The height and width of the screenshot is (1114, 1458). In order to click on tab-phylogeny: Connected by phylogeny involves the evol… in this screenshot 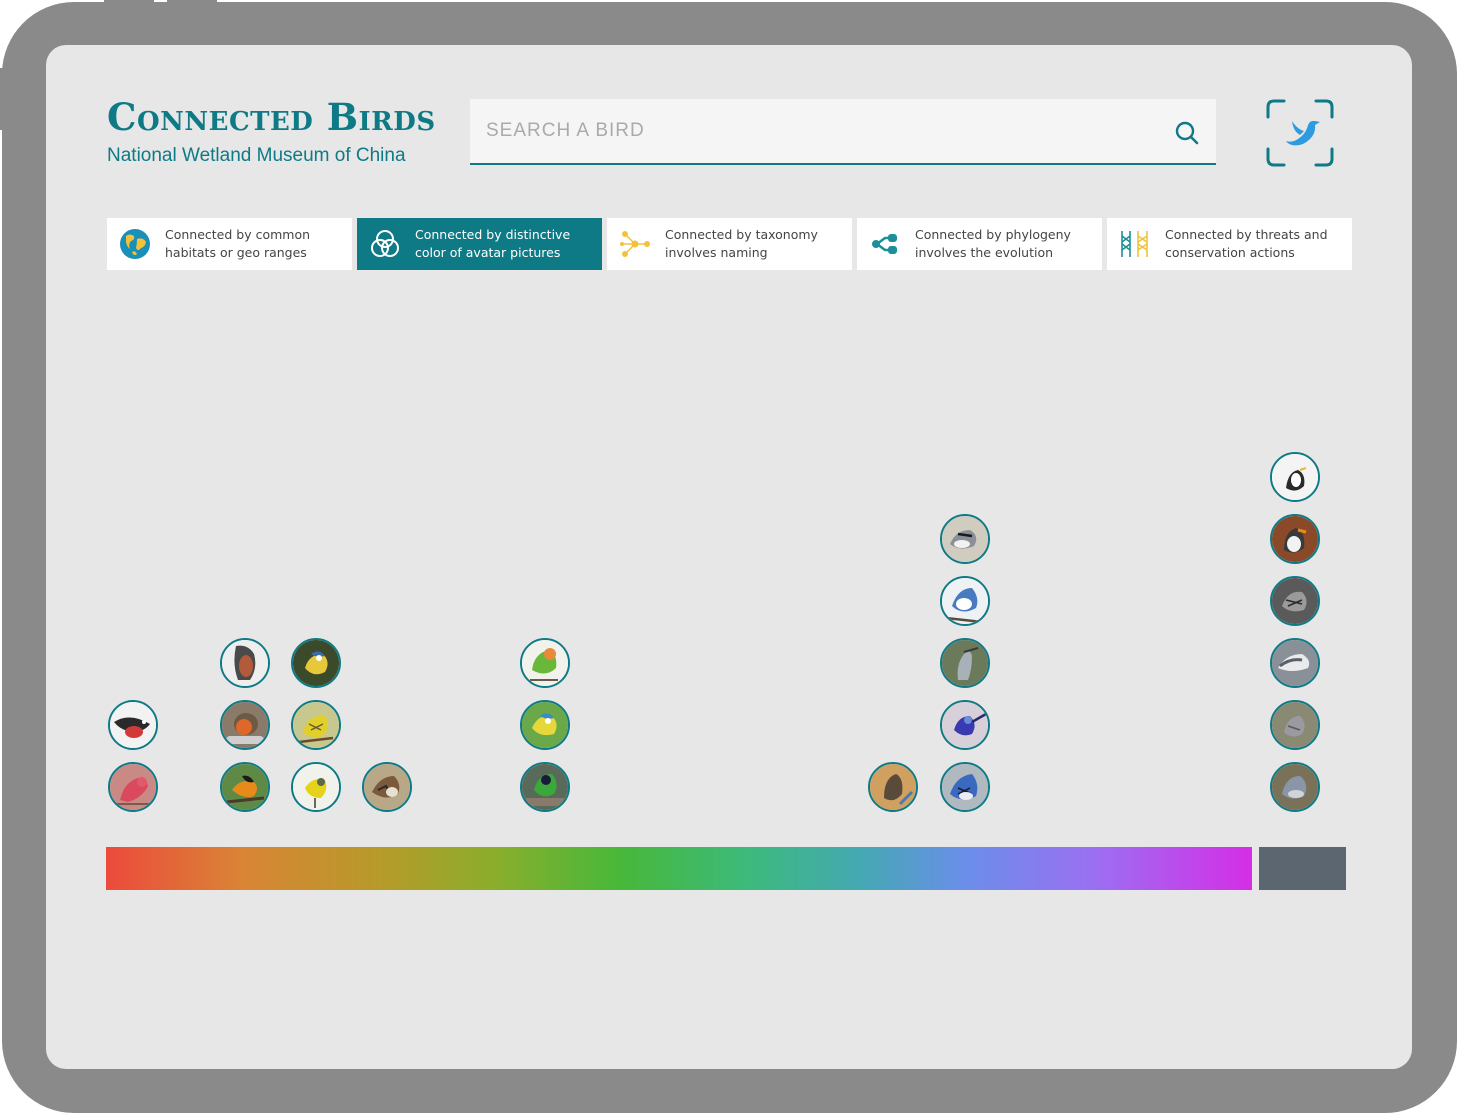, I will do `click(979, 244)`.